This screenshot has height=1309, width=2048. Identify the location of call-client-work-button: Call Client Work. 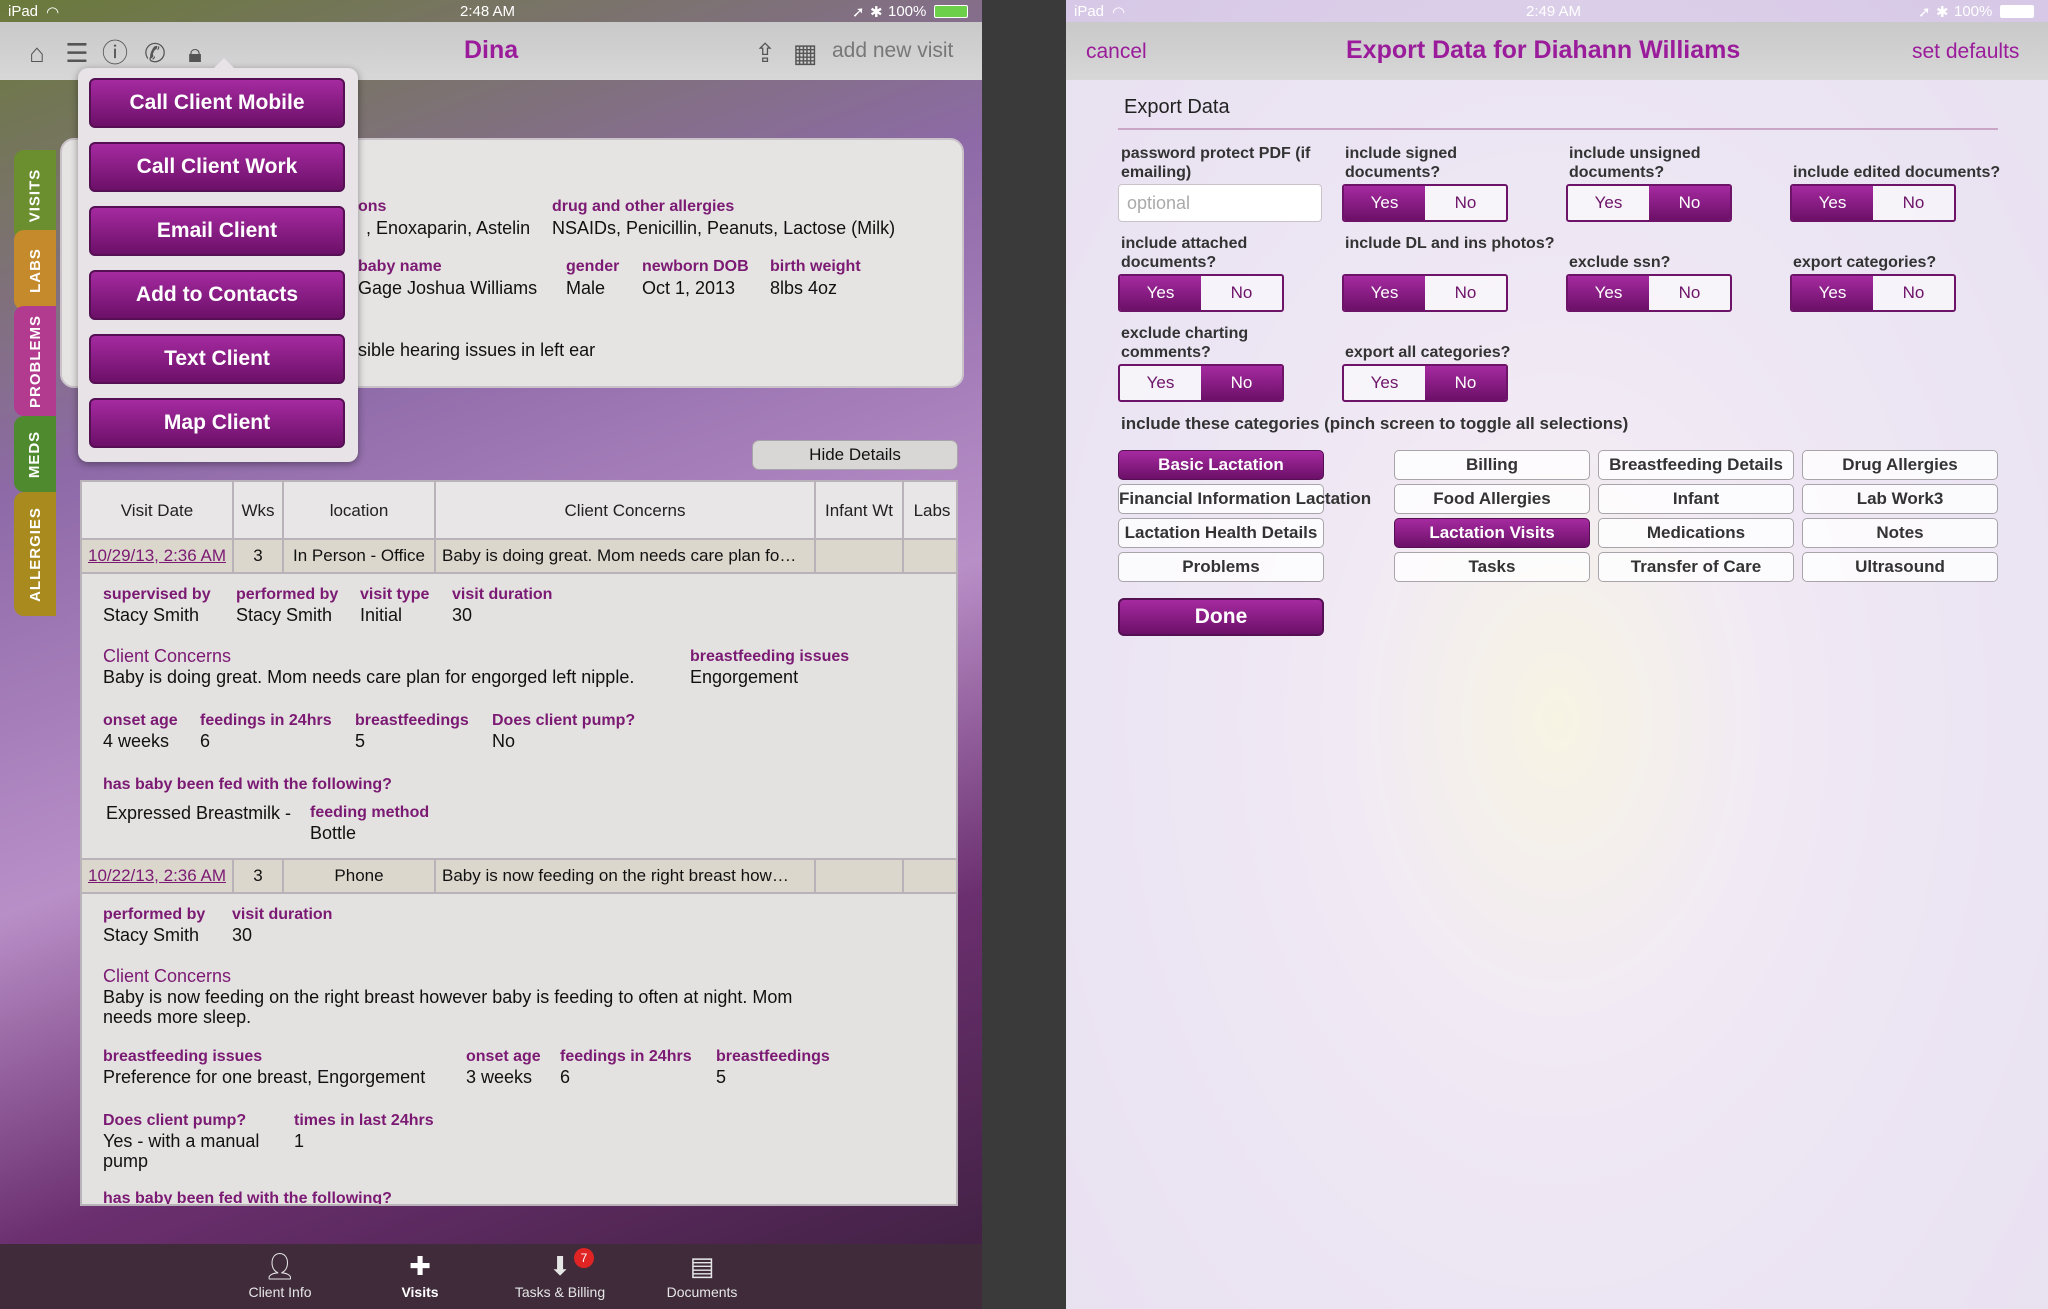
(217, 167).